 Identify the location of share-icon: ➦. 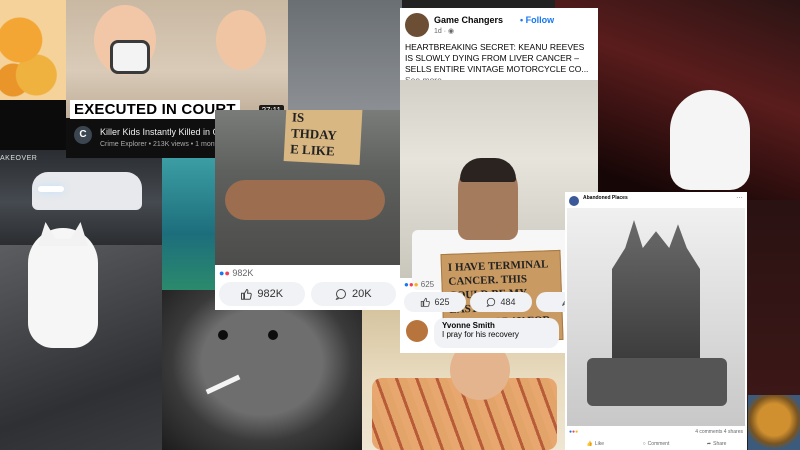
(709, 444).